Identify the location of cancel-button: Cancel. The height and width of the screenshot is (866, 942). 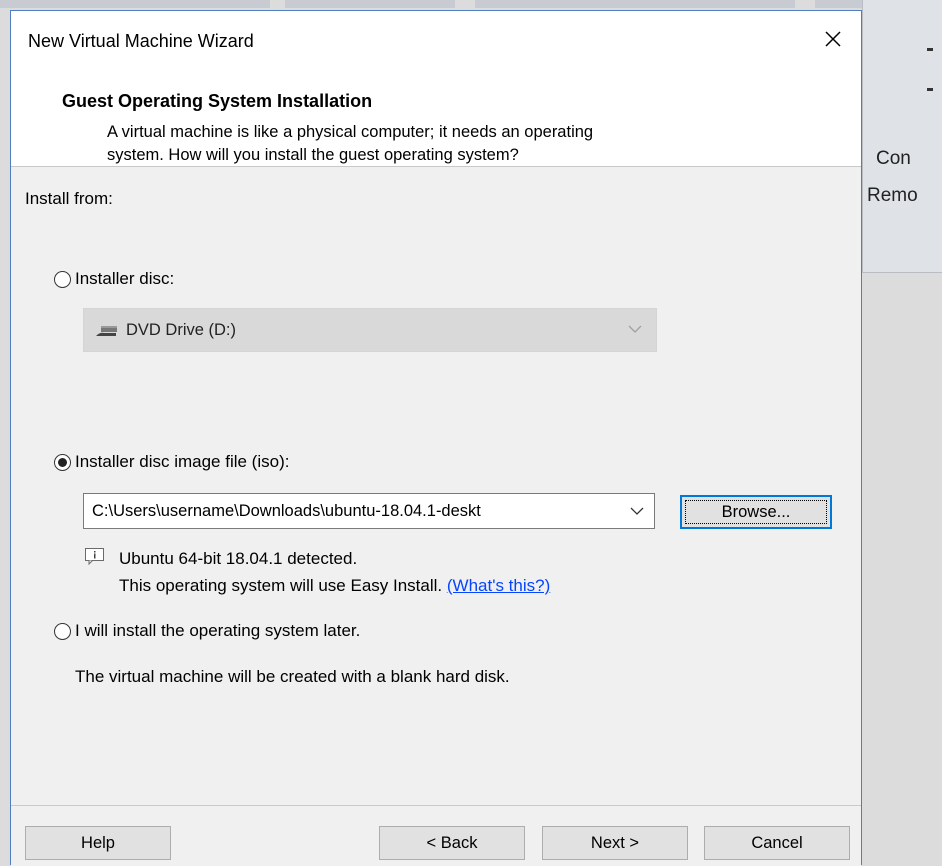
(777, 843).